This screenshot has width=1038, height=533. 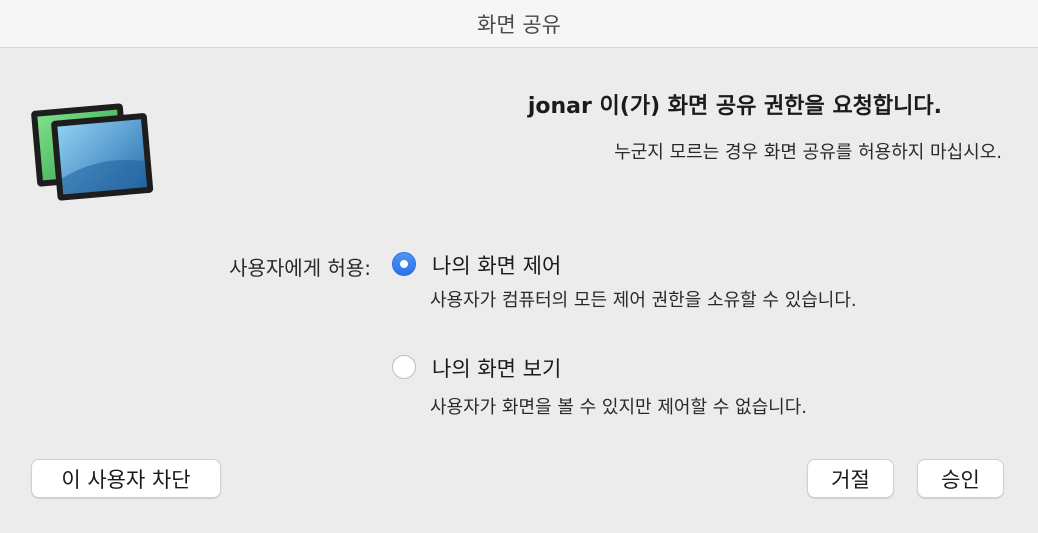 What do you see at coordinates (404, 264) in the screenshot?
I see `radio-control-screen` at bounding box center [404, 264].